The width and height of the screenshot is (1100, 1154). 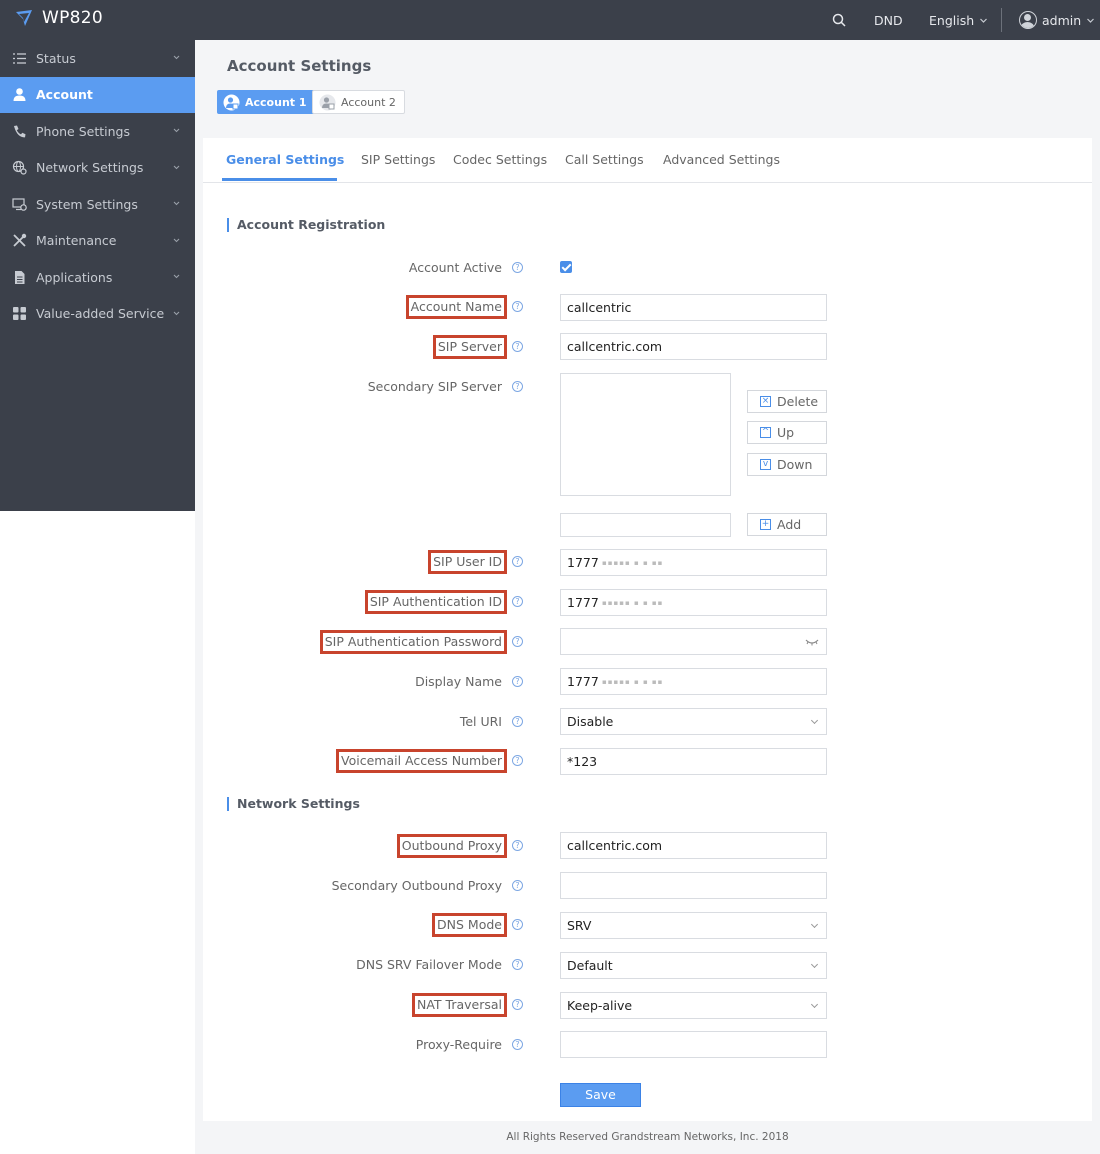 I want to click on language-label: English, so click(x=952, y=20).